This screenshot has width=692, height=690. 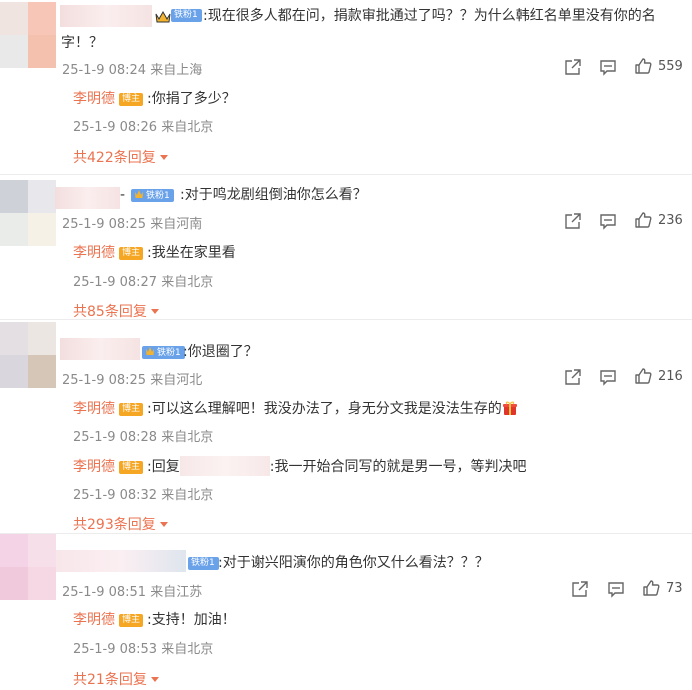 What do you see at coordinates (273, 195) in the screenshot?
I see `comment-text: :对于鸣龙剧组倒油你怎么看？` at bounding box center [273, 195].